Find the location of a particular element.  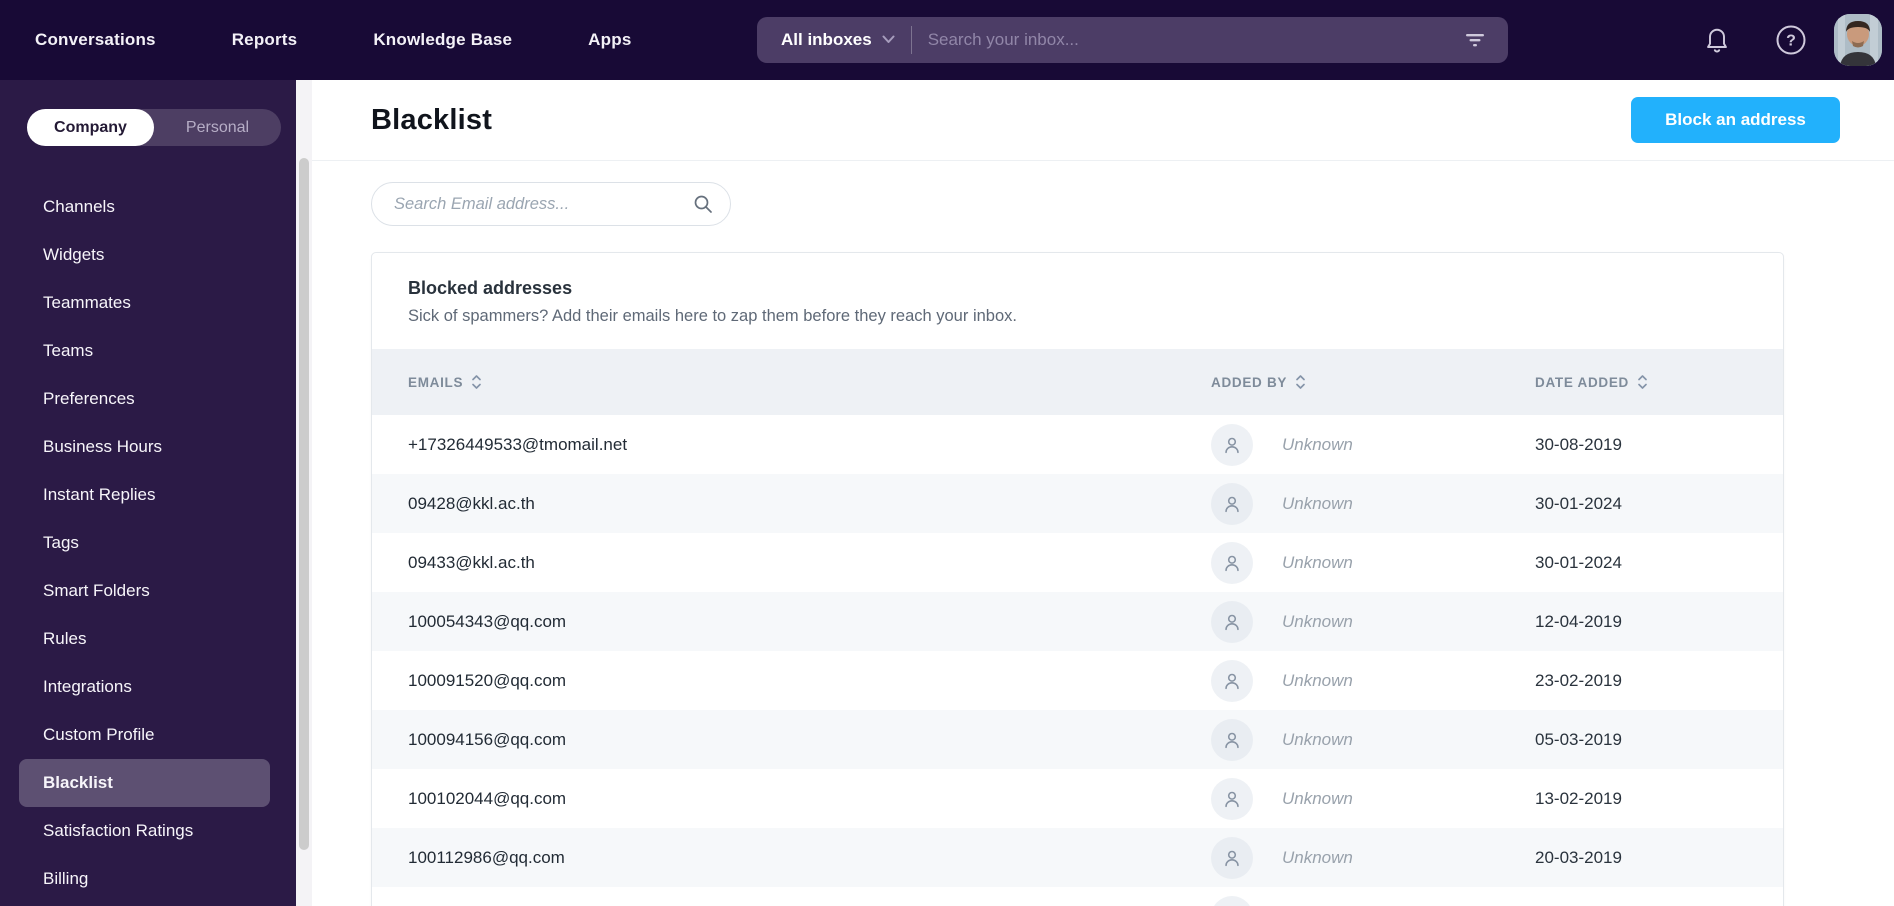

page-header: Blacklist Block an address is located at coordinates (1103, 120).